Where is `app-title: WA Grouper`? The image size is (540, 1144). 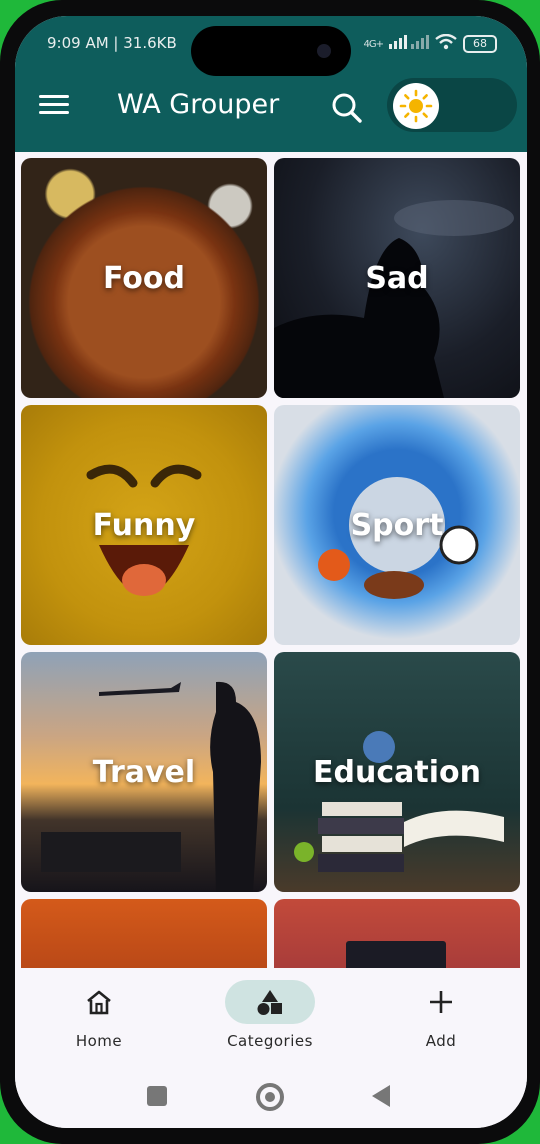
app-title: WA Grouper is located at coordinates (198, 104).